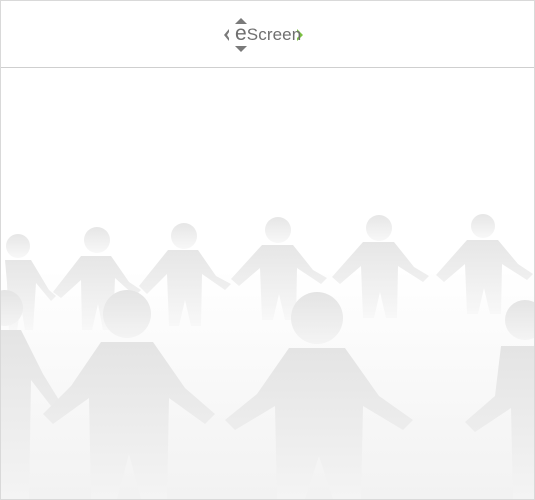 This screenshot has height=500, width=535. Describe the element at coordinates (226, 35) in the screenshot. I see `chevron-left-icon` at that location.